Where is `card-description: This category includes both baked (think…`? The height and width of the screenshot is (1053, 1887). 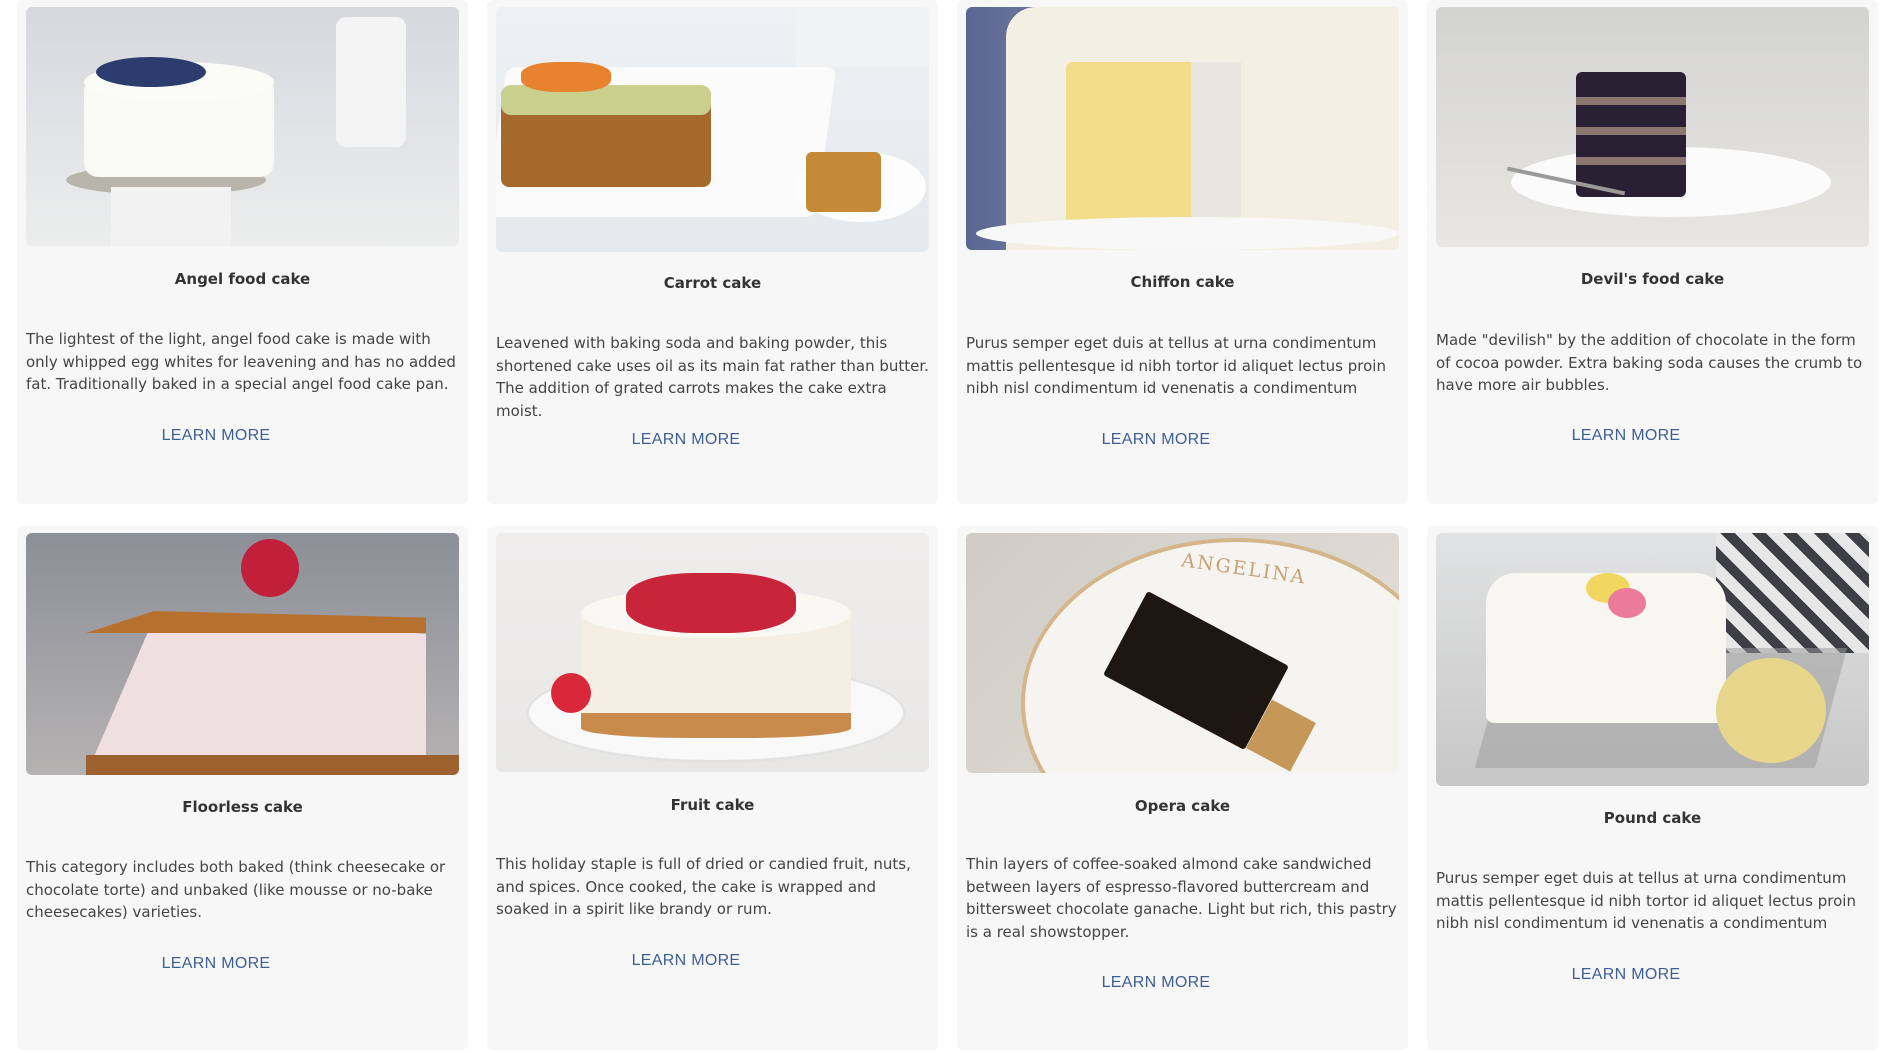 card-description: This category includes both baked (think… is located at coordinates (236, 890).